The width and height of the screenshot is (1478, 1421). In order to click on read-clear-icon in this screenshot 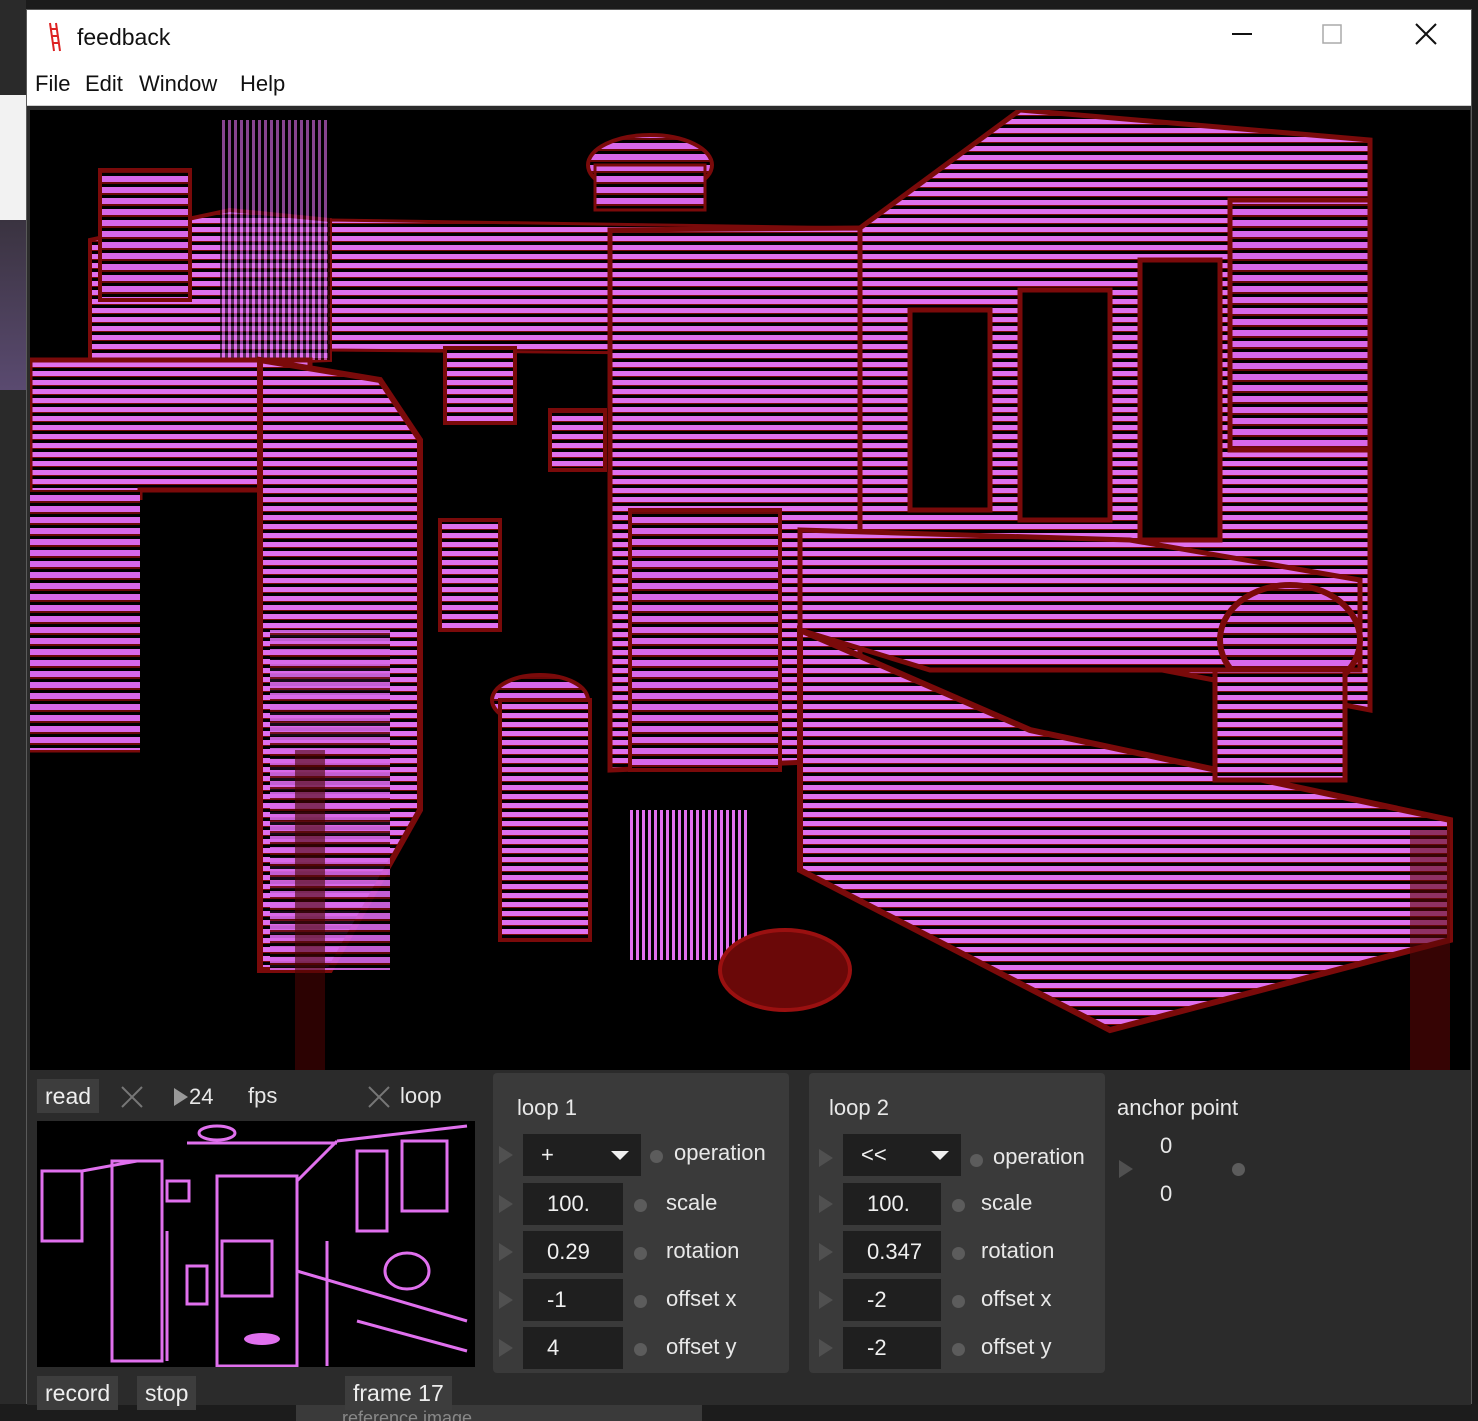, I will do `click(132, 1099)`.